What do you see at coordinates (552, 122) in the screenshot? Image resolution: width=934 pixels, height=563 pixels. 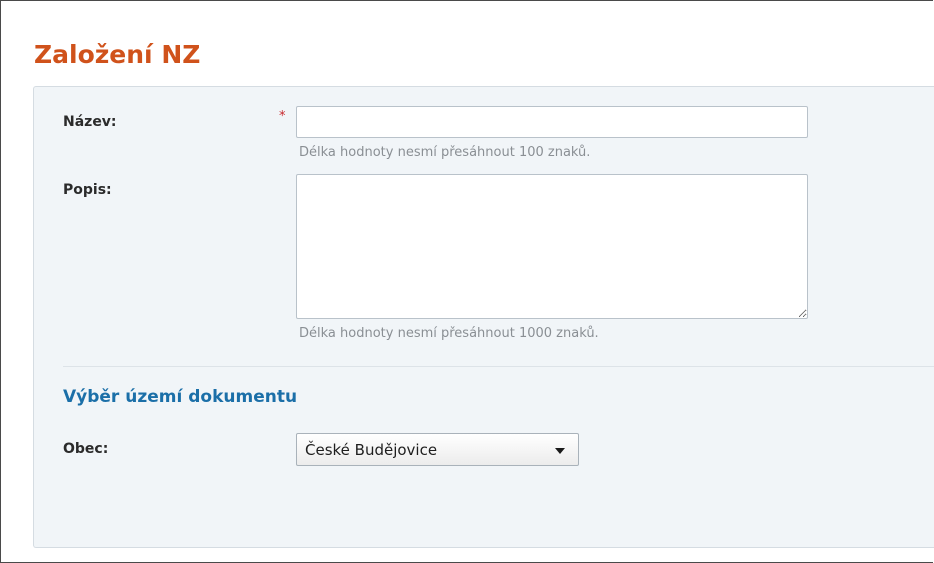 I see `name-input` at bounding box center [552, 122].